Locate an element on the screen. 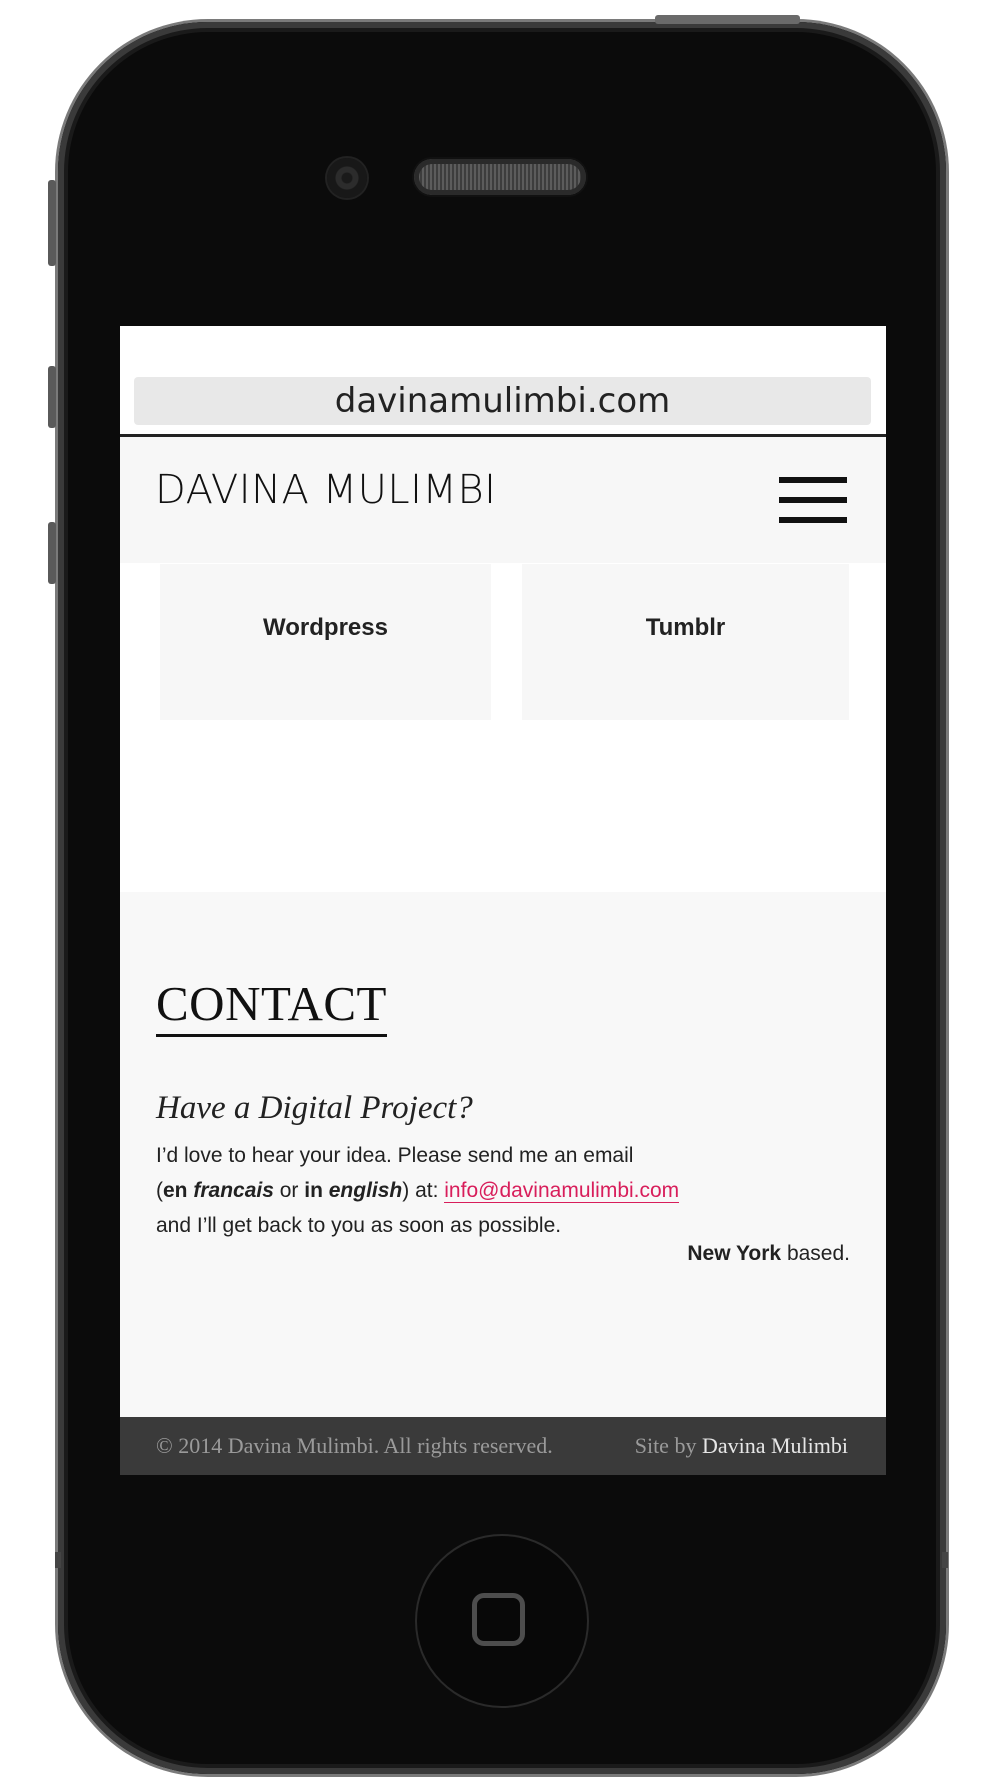 This screenshot has width=1000, height=1781. address-bar: davinamulimbi.com is located at coordinates (502, 401).